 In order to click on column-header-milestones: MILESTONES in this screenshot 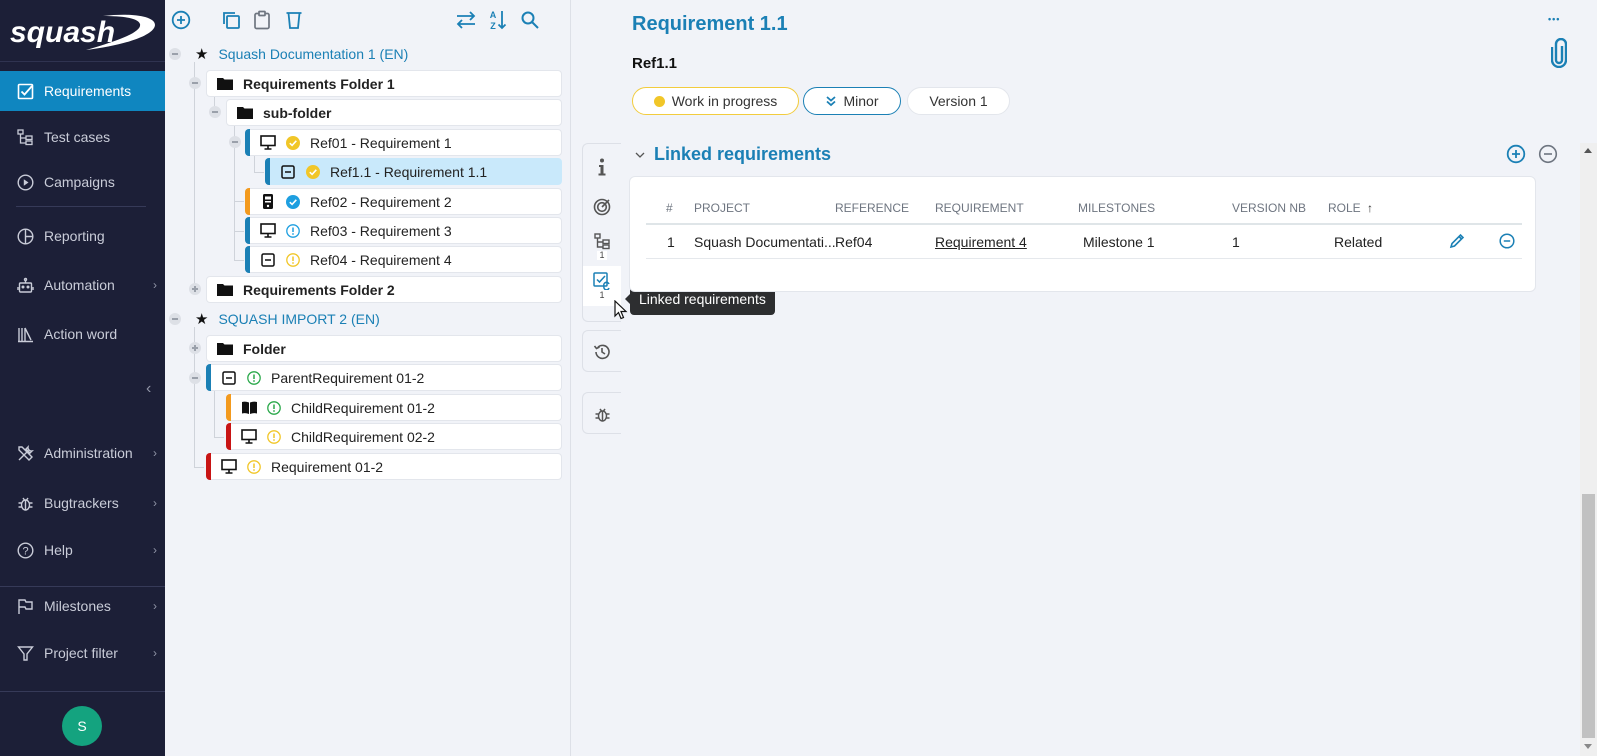, I will do `click(1116, 208)`.